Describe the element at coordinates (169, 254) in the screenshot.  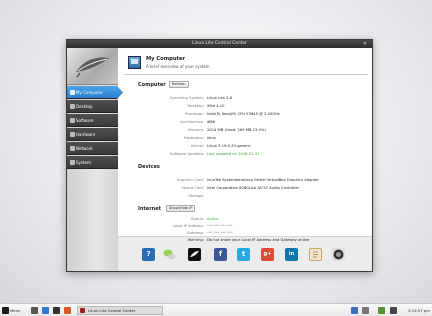
I see `chat-icon` at that location.